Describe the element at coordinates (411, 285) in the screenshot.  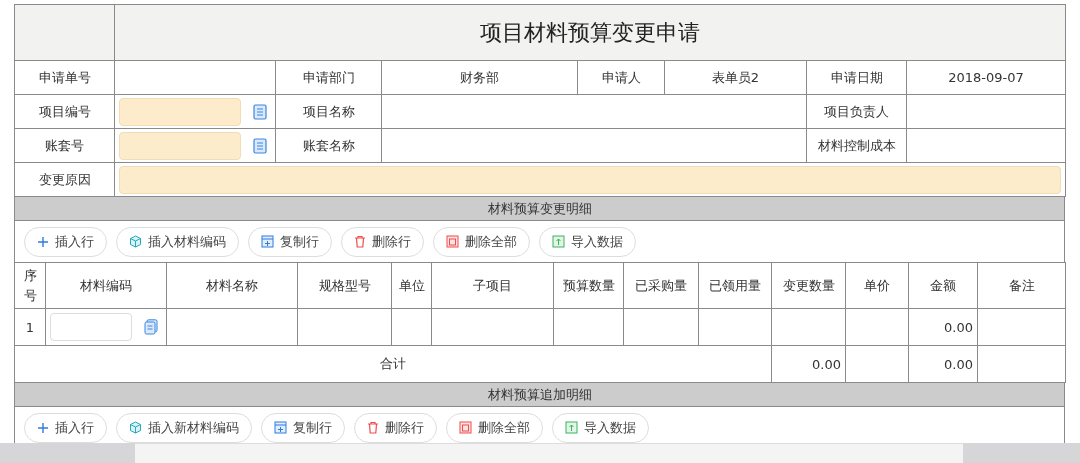
I see `column-header: 单位` at that location.